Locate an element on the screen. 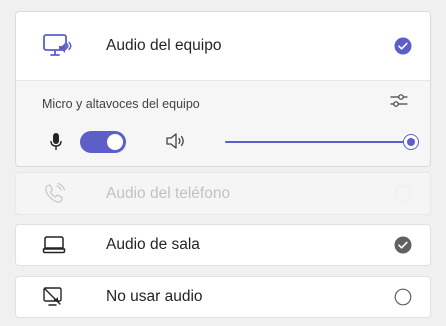 The image size is (446, 326). phone-audio-label: Audio del teléfono is located at coordinates (168, 193).